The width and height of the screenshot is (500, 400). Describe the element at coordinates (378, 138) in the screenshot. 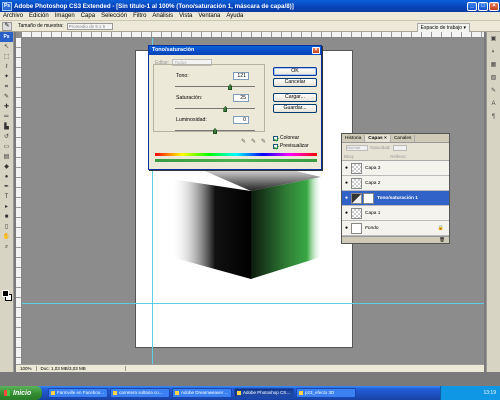

I see `tab-capas: Capas ×` at that location.